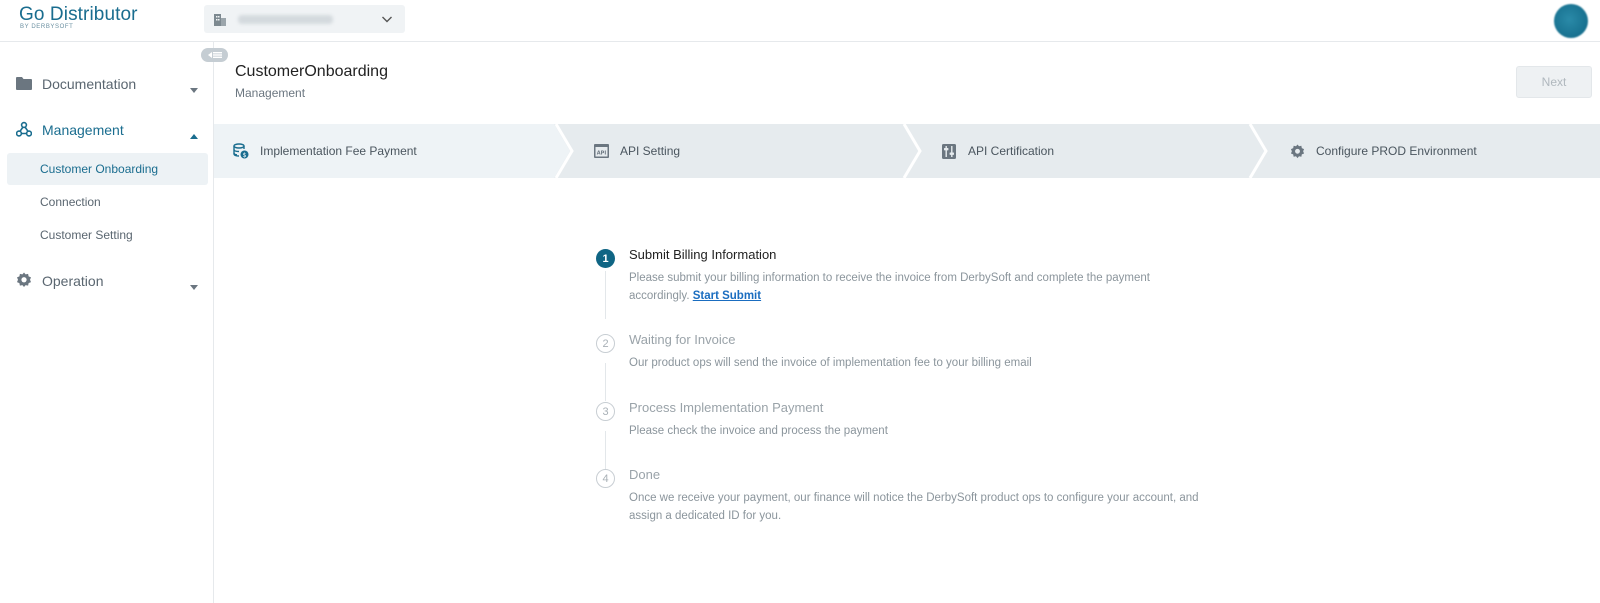  Describe the element at coordinates (241, 151) in the screenshot. I see `coin-stack-icon: $` at that location.